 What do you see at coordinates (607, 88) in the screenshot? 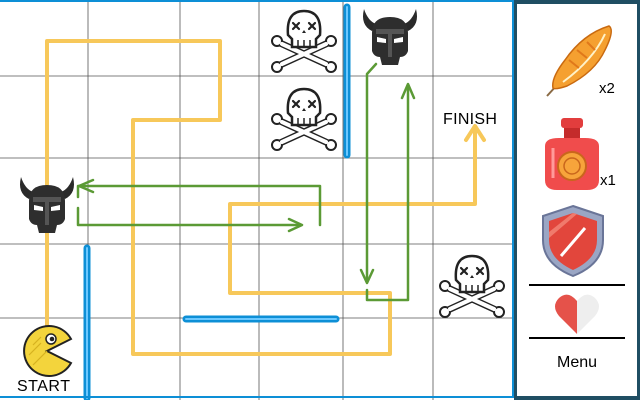
I see `feather-count: x2` at bounding box center [607, 88].